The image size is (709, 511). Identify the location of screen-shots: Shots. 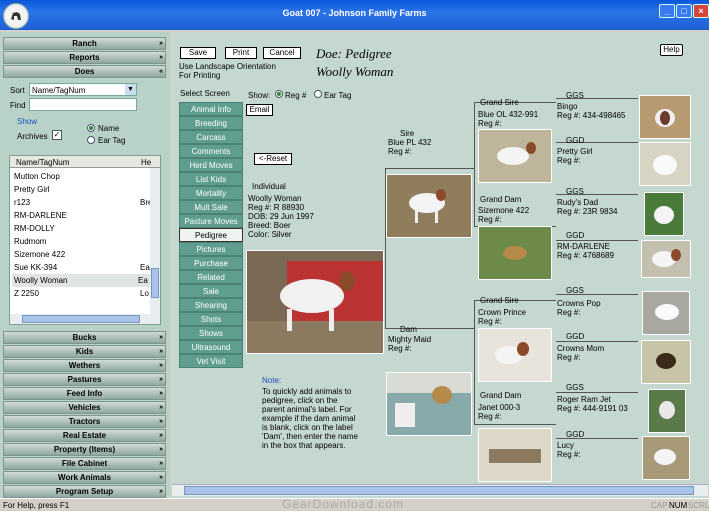
(211, 319).